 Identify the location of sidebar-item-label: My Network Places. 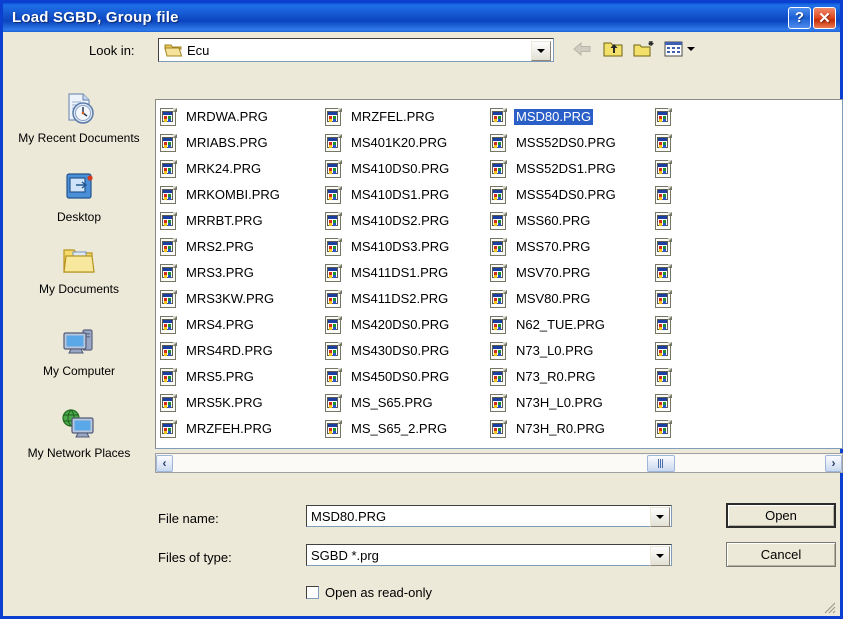
(79, 453).